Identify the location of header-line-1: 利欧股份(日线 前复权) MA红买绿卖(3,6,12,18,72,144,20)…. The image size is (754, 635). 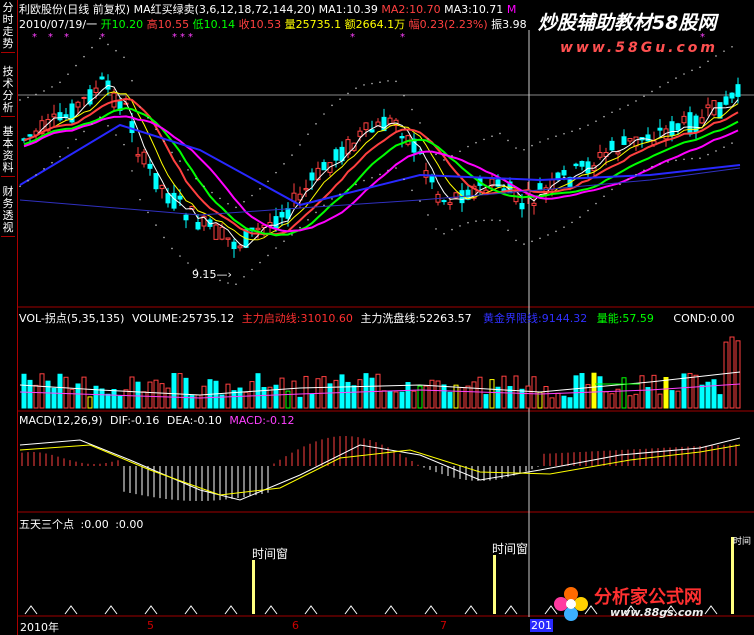
(267, 9).